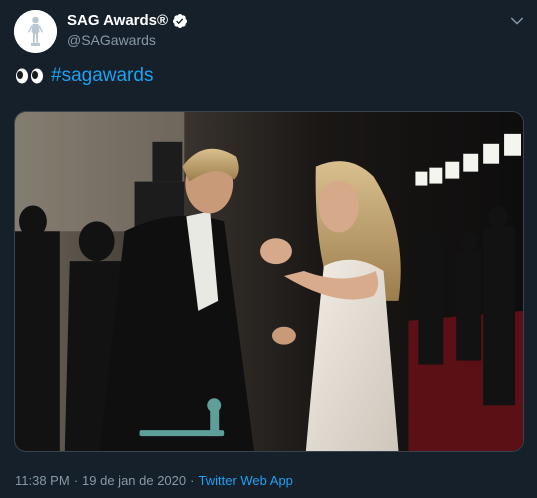 This screenshot has height=498, width=537. What do you see at coordinates (117, 20) in the screenshot?
I see `display-name: SAG Awards®` at bounding box center [117, 20].